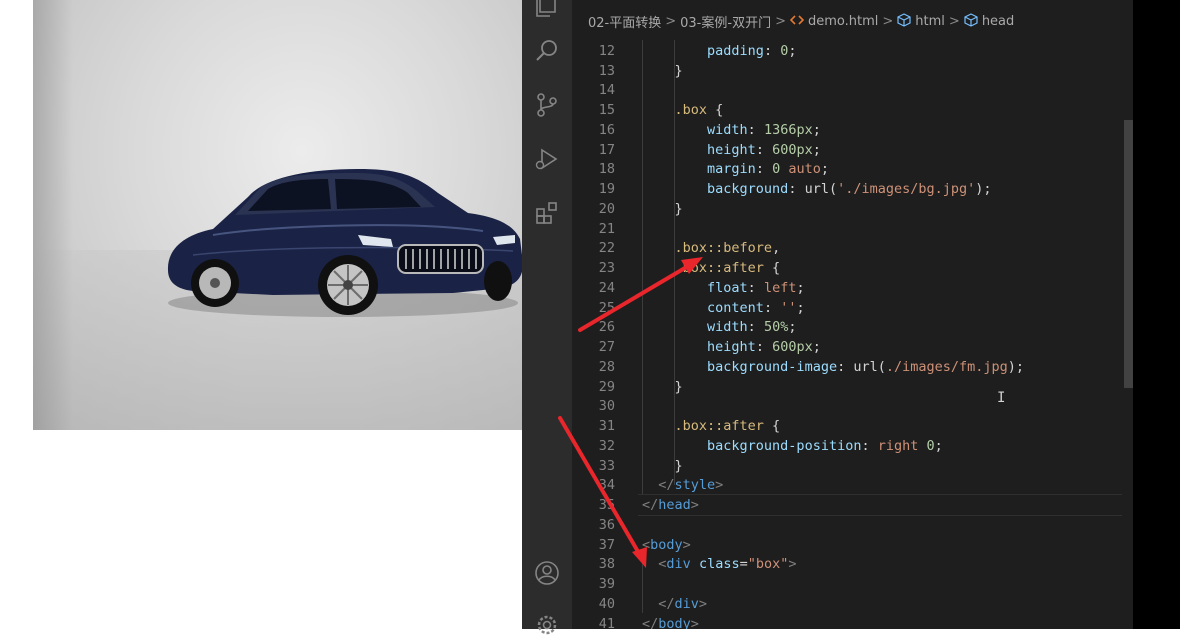  Describe the element at coordinates (852, 505) in the screenshot. I see `code-line: 35 </head>` at that location.